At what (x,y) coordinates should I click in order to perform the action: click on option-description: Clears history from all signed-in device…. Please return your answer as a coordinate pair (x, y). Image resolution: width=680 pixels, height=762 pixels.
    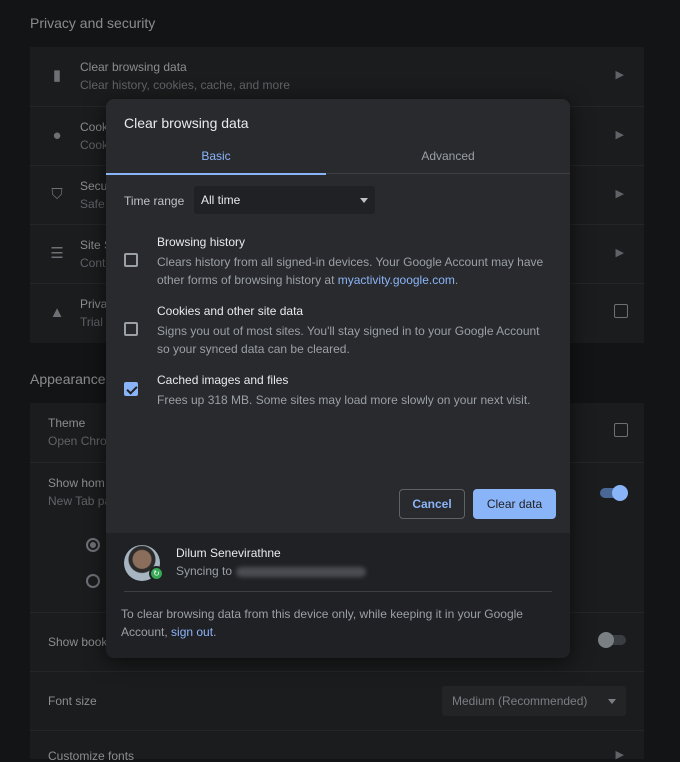
    Looking at the image, I should click on (354, 271).